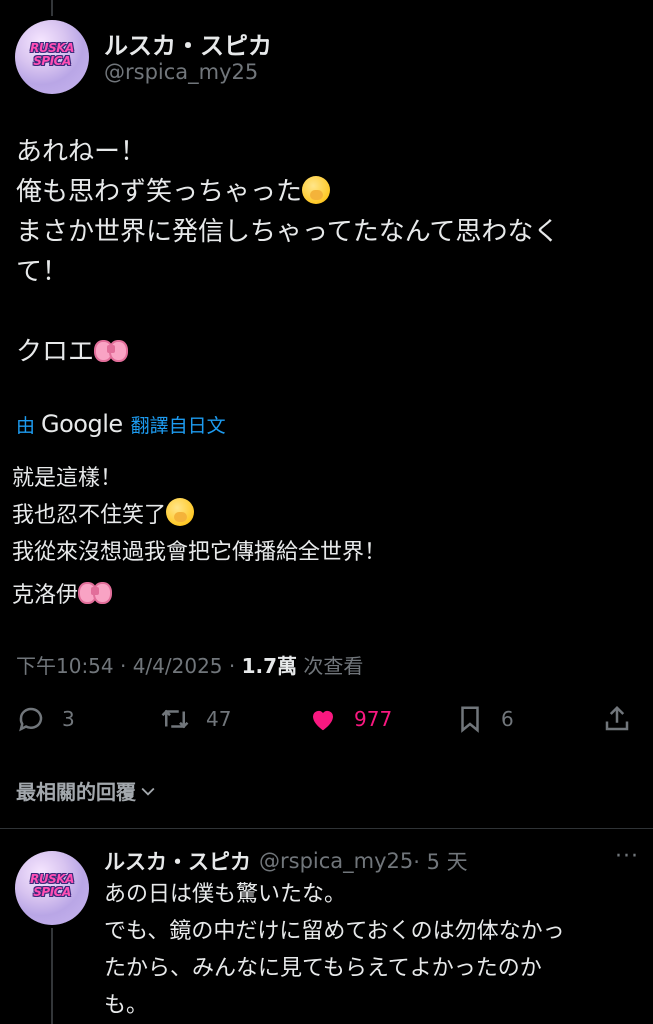  Describe the element at coordinates (81, 152) in the screenshot. I see `post-line: あれねー！` at that location.